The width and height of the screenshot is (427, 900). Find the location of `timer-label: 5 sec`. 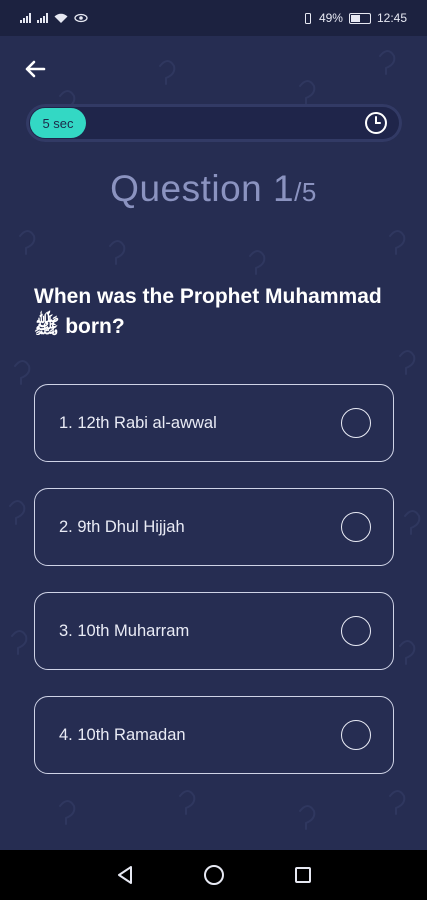

timer-label: 5 sec is located at coordinates (58, 123).